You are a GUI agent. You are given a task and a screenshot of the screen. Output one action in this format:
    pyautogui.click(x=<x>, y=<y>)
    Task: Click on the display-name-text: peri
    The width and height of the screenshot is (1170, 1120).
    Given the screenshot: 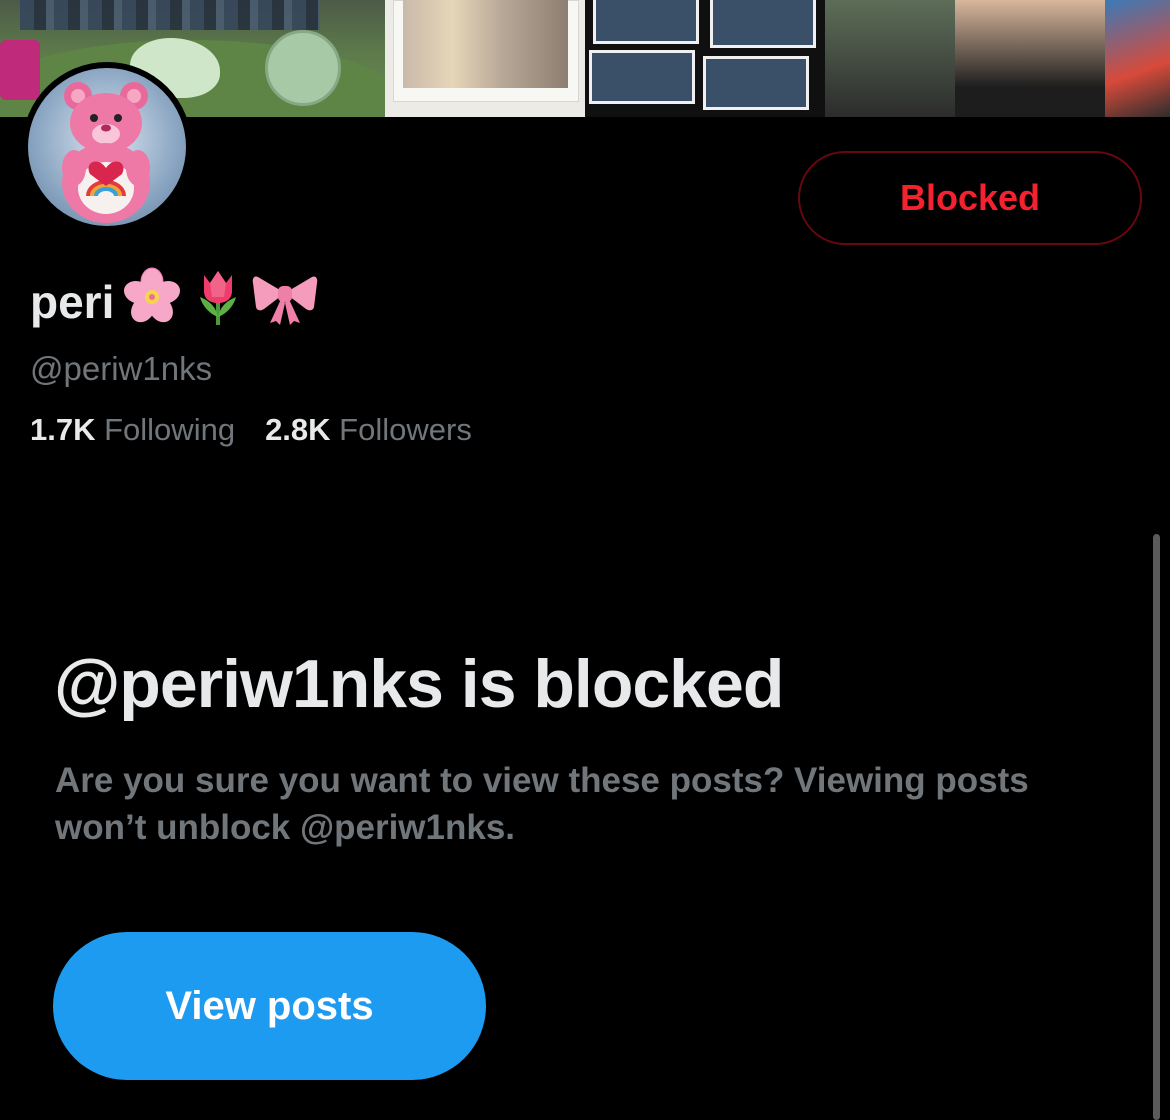 What is the action you would take?
    pyautogui.click(x=72, y=302)
    